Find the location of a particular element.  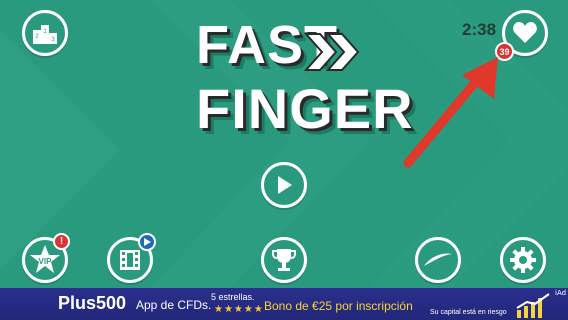

swoosh-icon is located at coordinates (438, 259).